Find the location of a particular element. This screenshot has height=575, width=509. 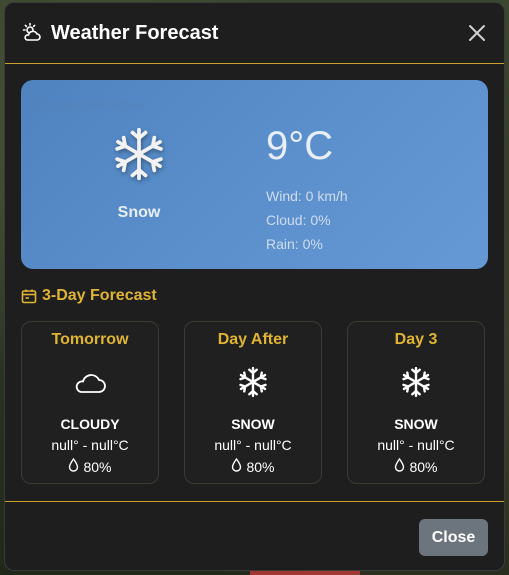

cloud-icon is located at coordinates (90, 382).